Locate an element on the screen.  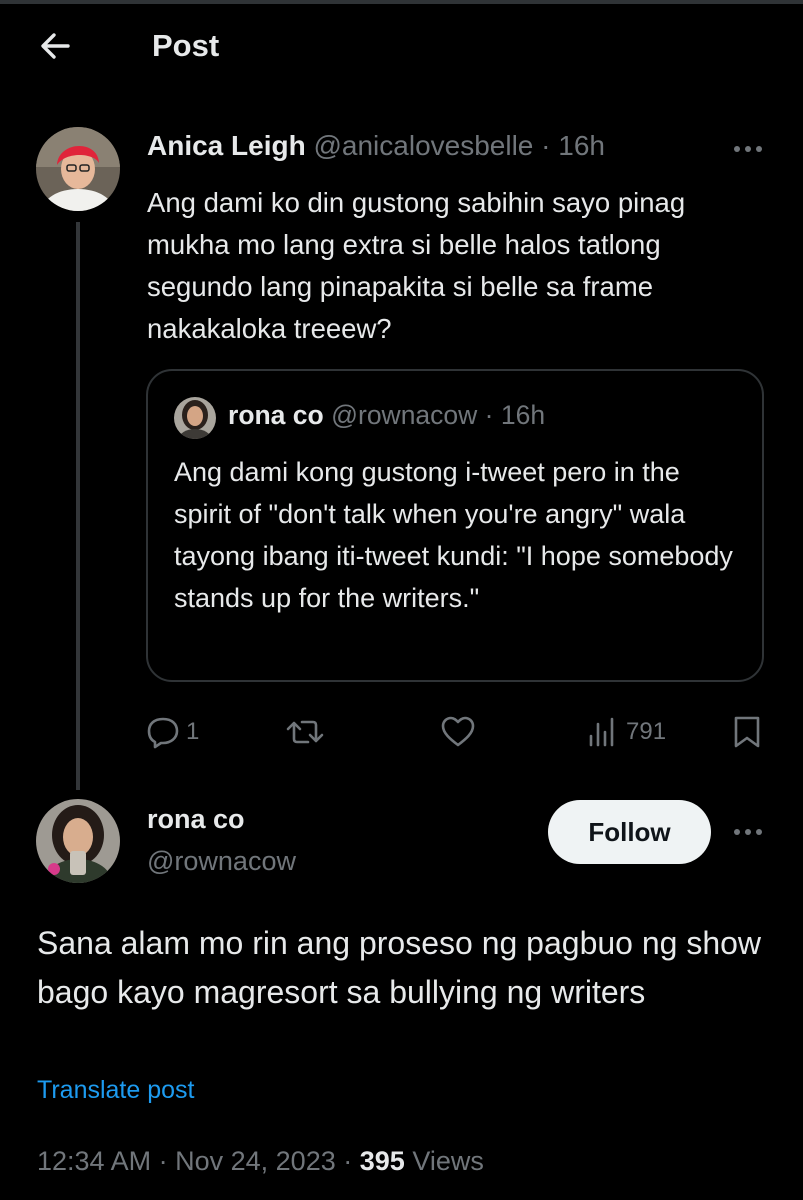
reply-avatar is located at coordinates (78, 841).